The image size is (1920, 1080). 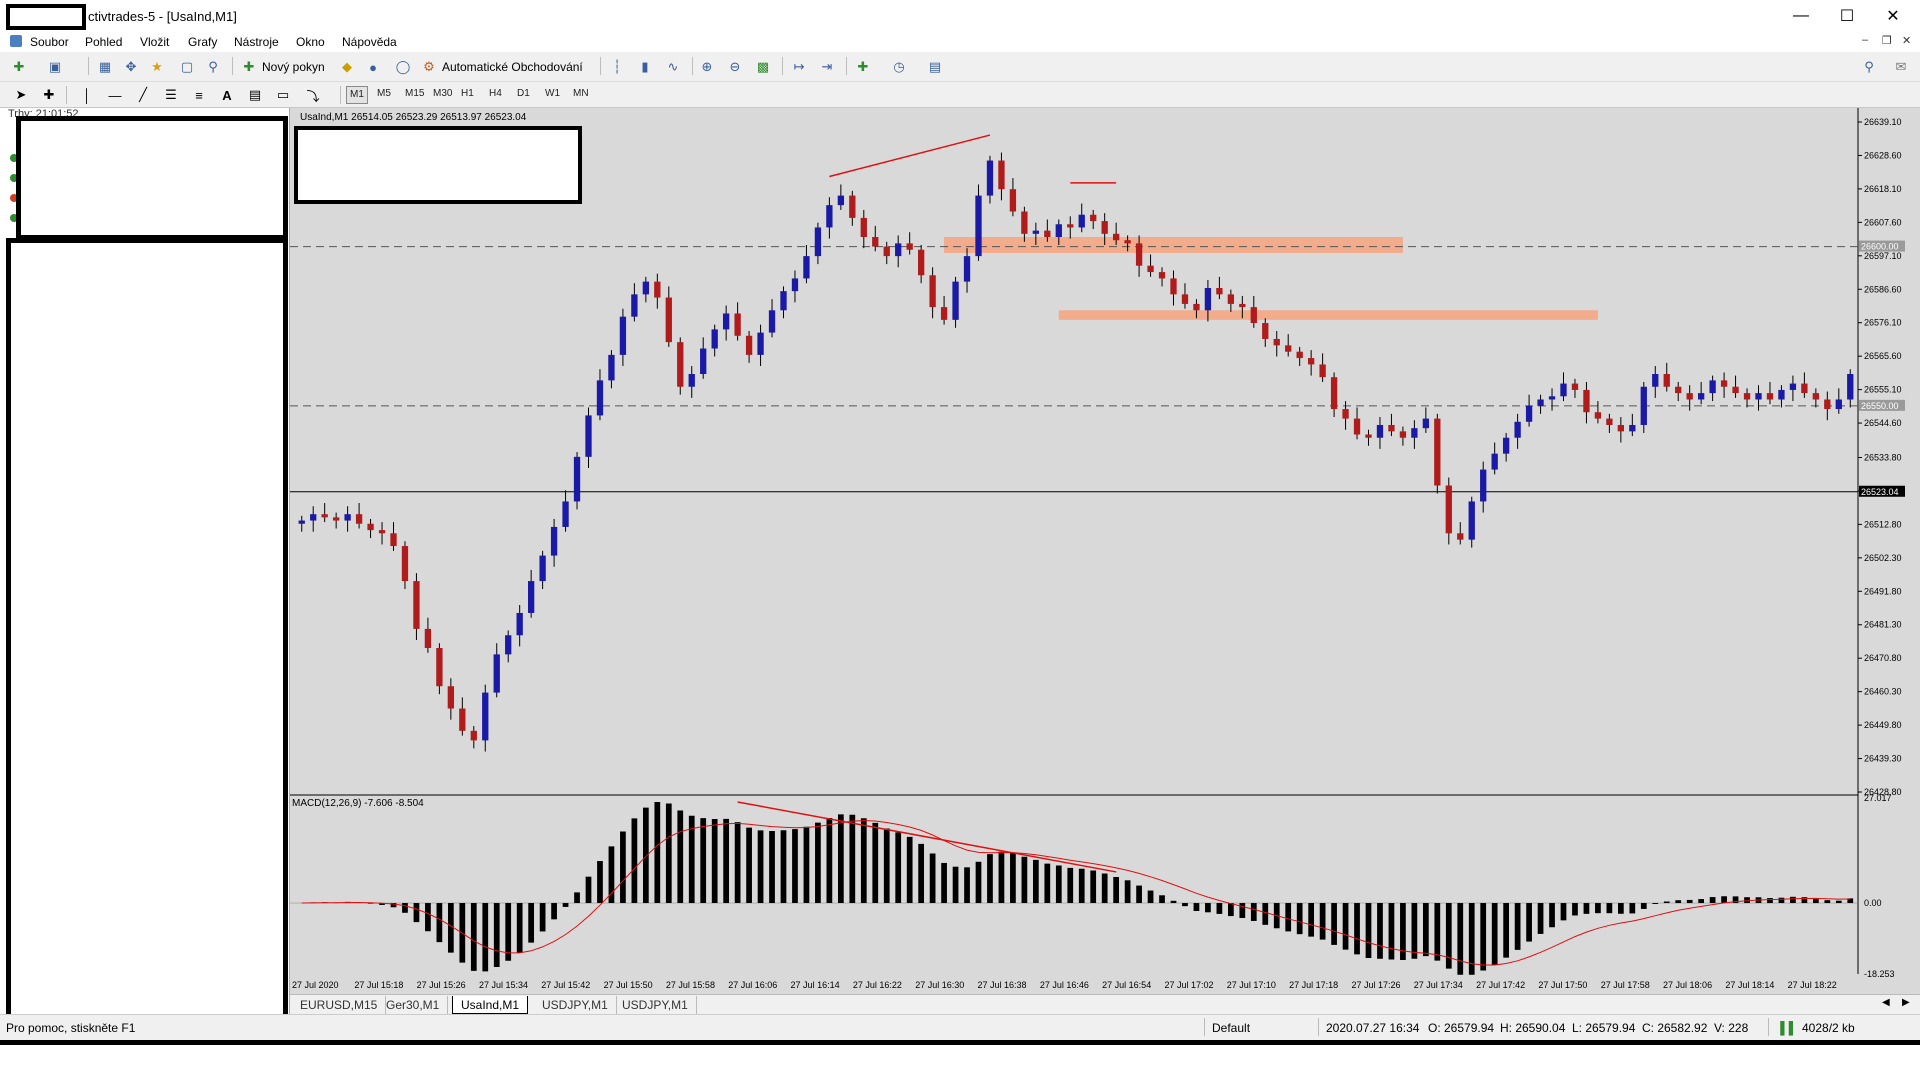 I want to click on menu-vlozit: Vložit, so click(x=154, y=42).